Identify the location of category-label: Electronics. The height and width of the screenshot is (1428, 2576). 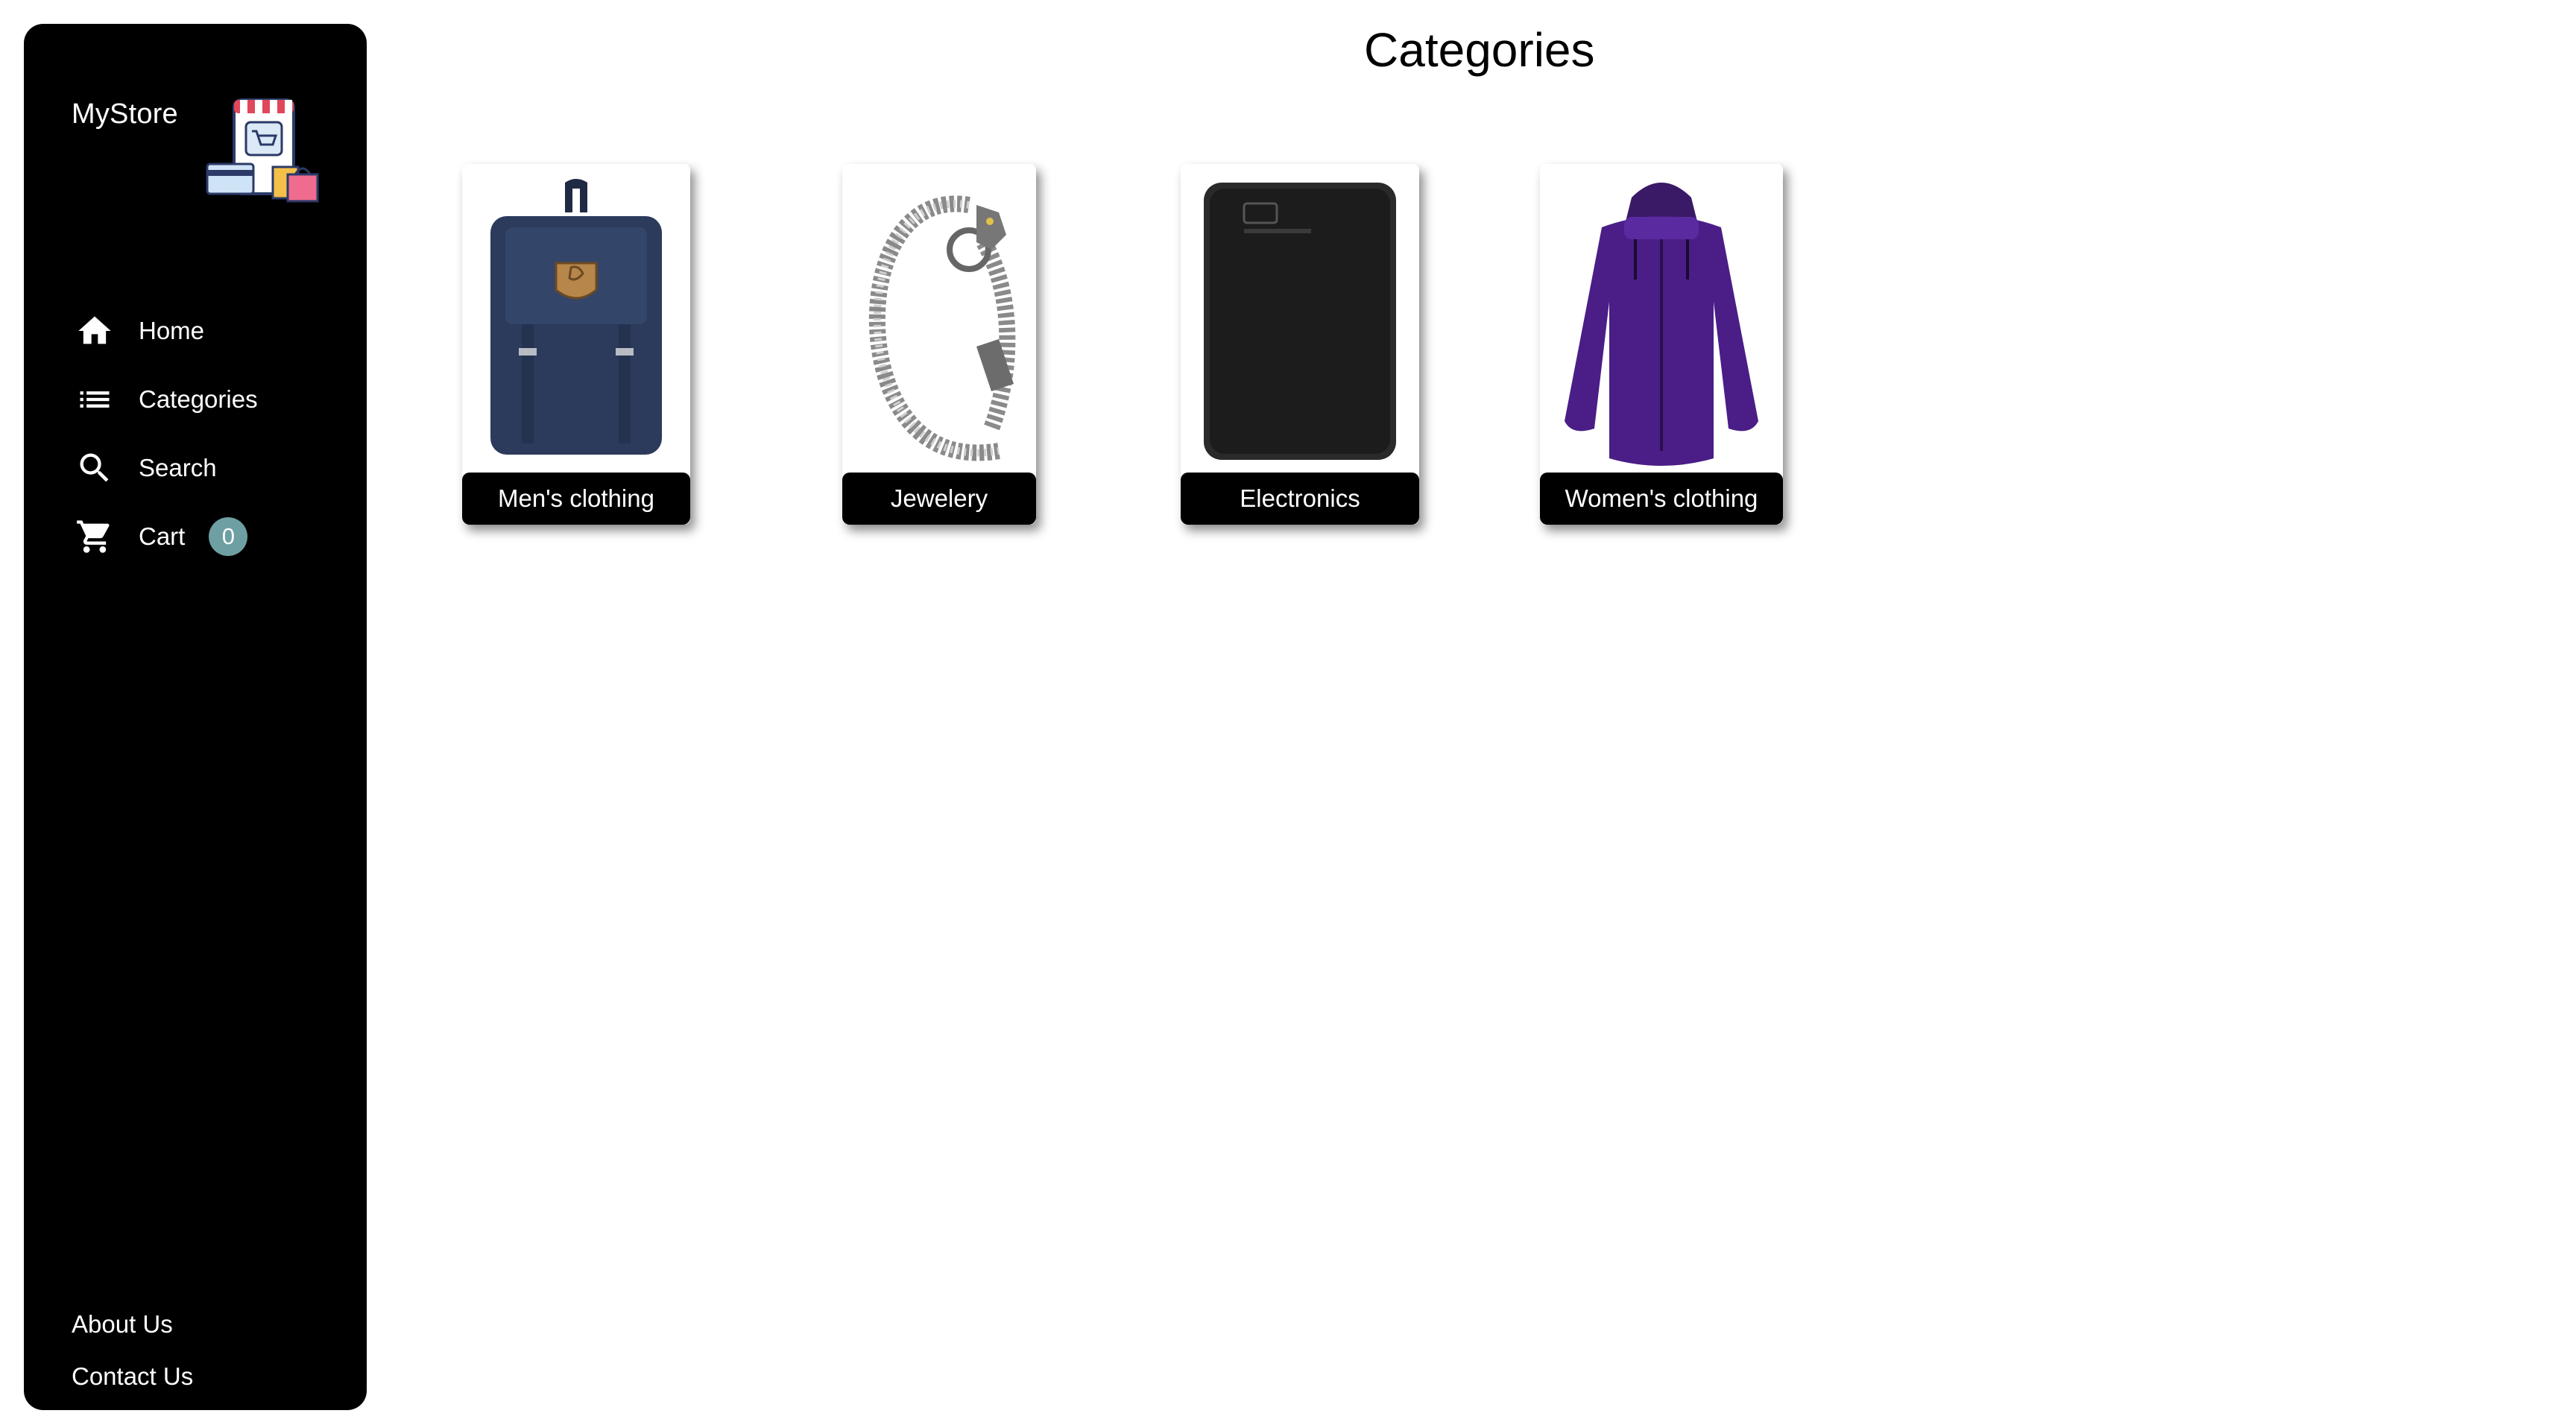
(1300, 499).